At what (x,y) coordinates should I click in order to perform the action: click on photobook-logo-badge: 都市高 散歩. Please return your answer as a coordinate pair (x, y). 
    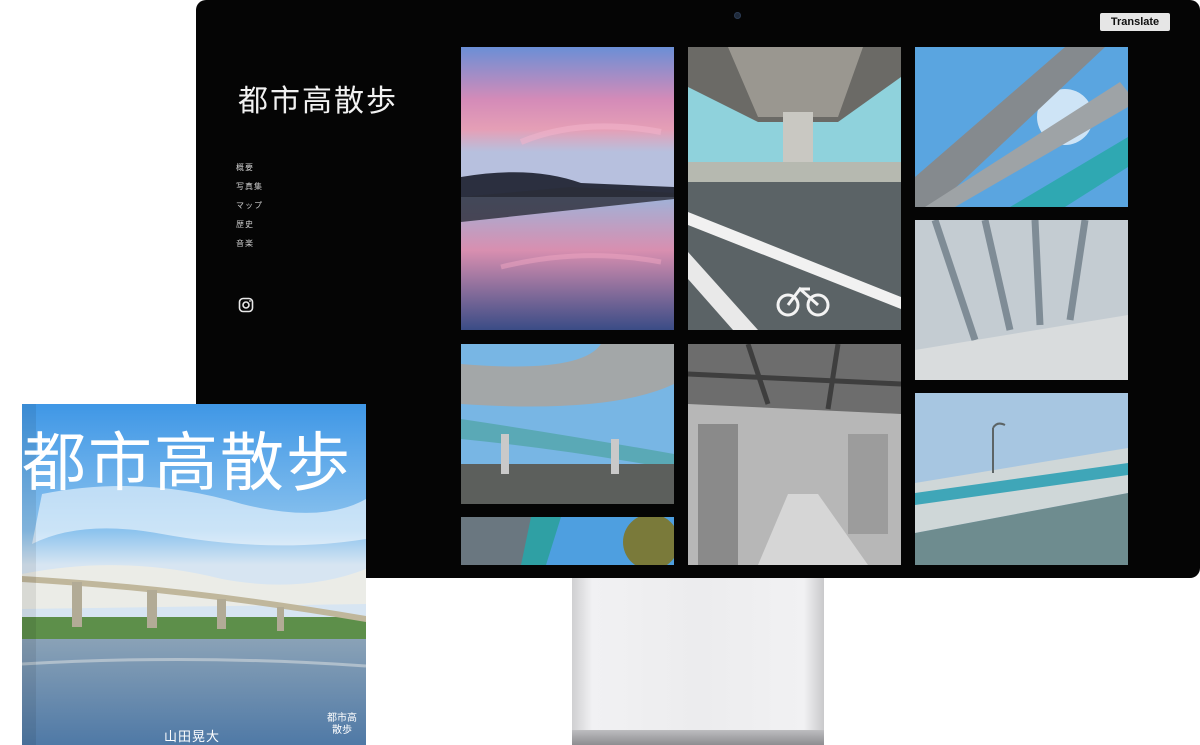
    Looking at the image, I should click on (342, 729).